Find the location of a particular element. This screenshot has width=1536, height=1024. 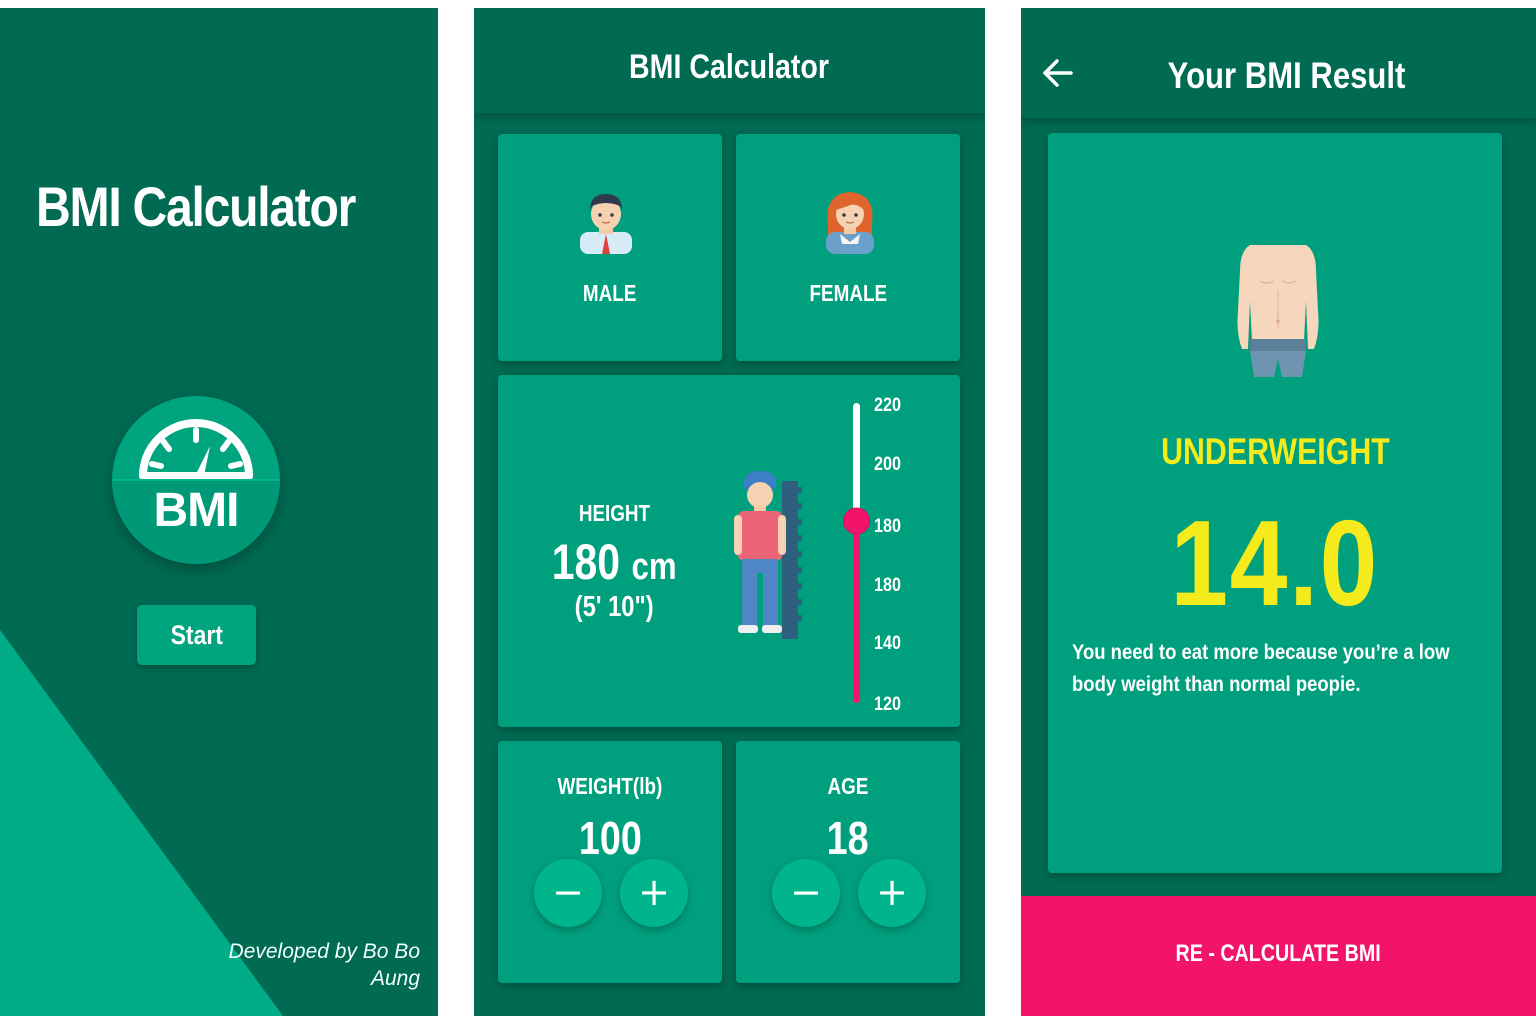

bmi-value: 14.0 is located at coordinates (1275, 563).